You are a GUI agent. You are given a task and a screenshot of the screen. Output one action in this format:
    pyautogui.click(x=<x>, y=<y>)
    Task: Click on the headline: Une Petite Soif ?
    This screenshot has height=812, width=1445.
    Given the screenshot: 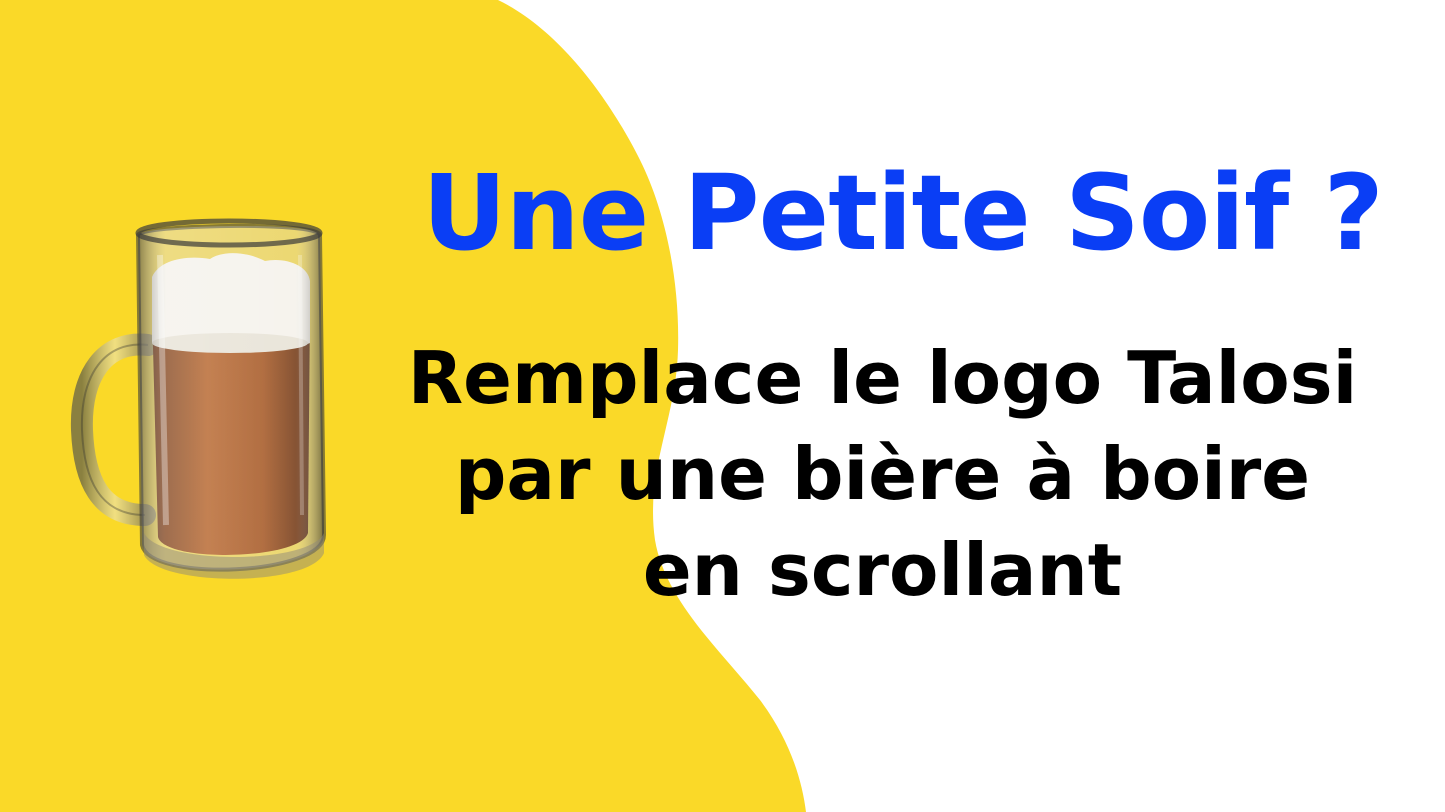 What is the action you would take?
    pyautogui.click(x=903, y=213)
    